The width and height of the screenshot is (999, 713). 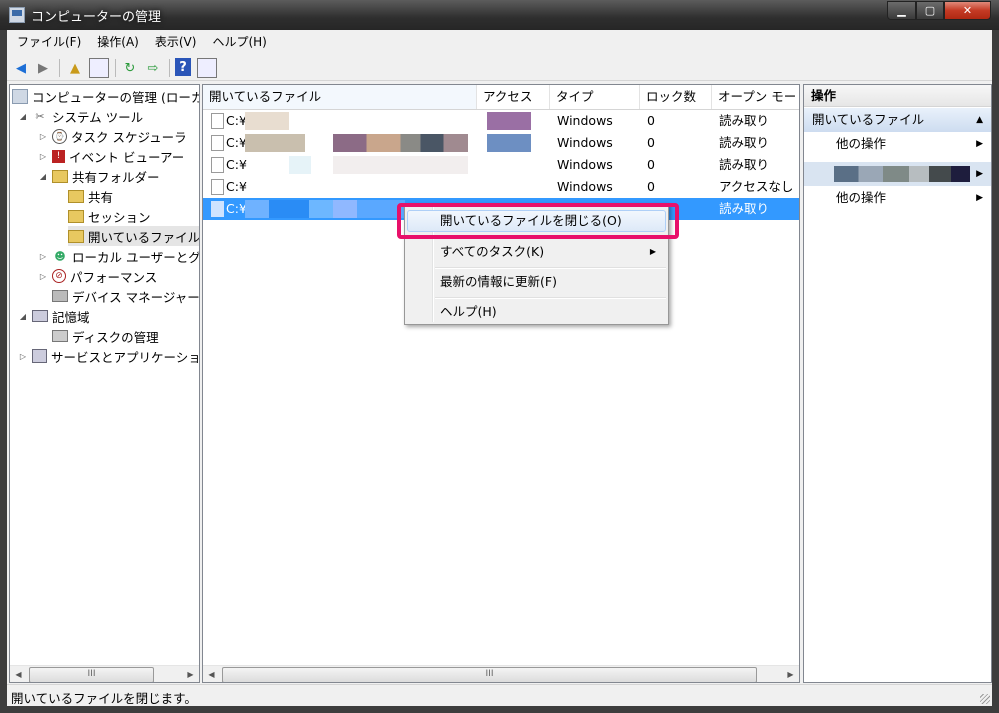 What do you see at coordinates (897, 174) in the screenshot?
I see `actions-section-selected-file: ▶` at bounding box center [897, 174].